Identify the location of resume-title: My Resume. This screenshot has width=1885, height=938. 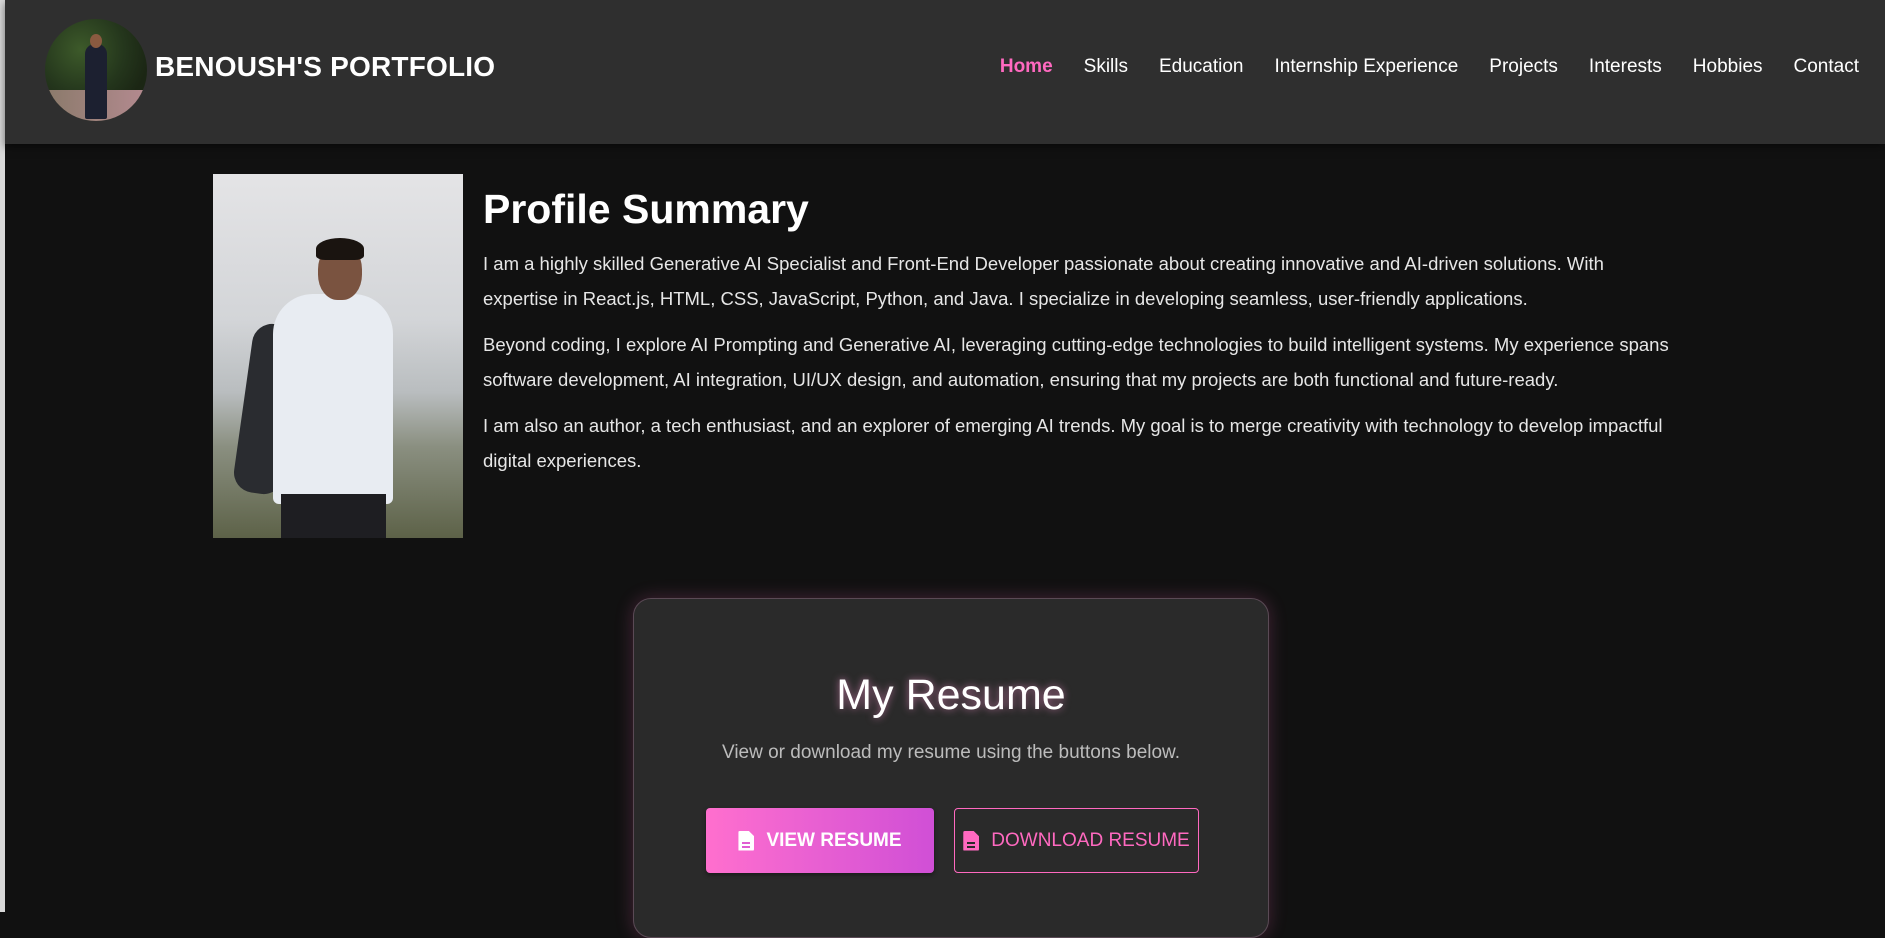
(951, 695).